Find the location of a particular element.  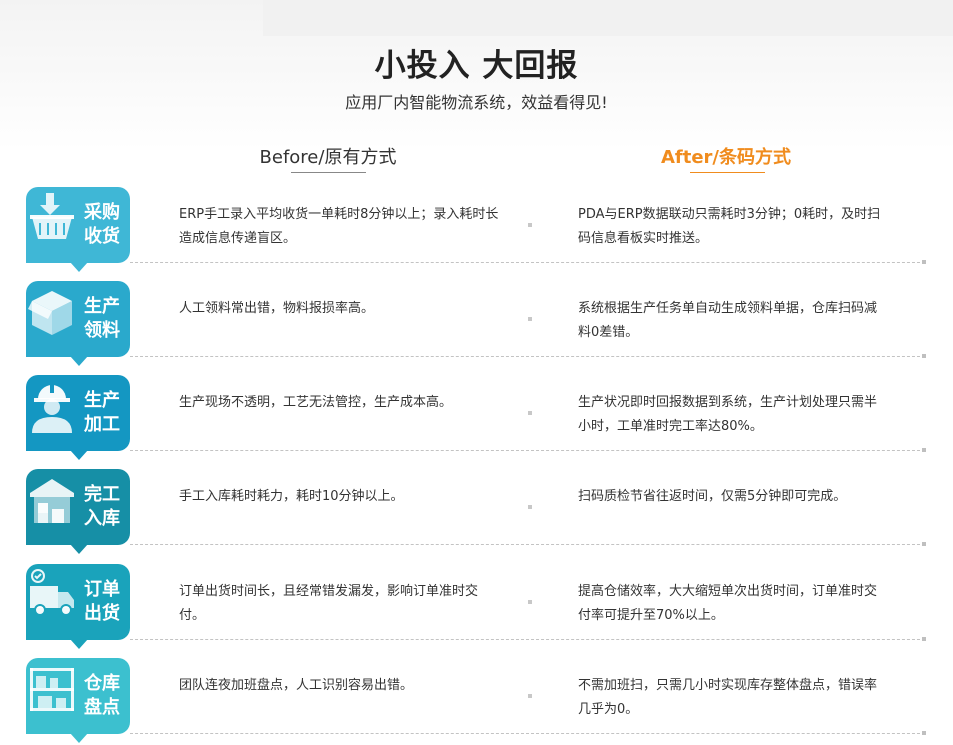

before-text: 团队连夜加班盘点，人工识别容易出错。 is located at coordinates (296, 685).